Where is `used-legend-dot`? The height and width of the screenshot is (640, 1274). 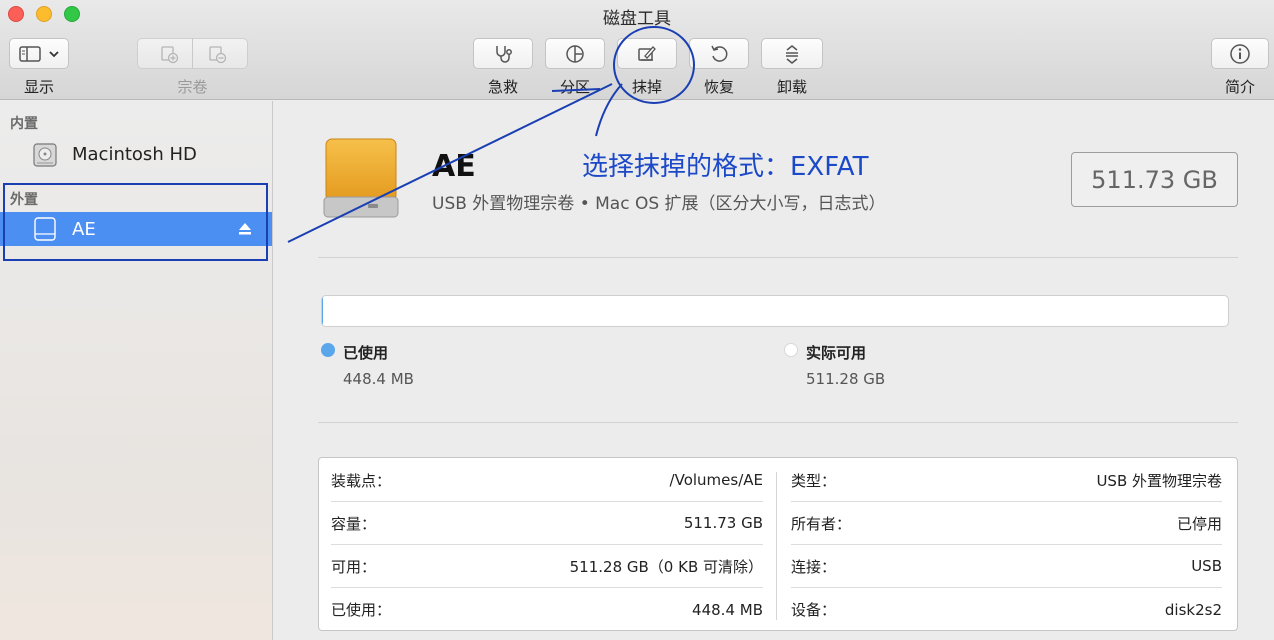 used-legend-dot is located at coordinates (328, 350).